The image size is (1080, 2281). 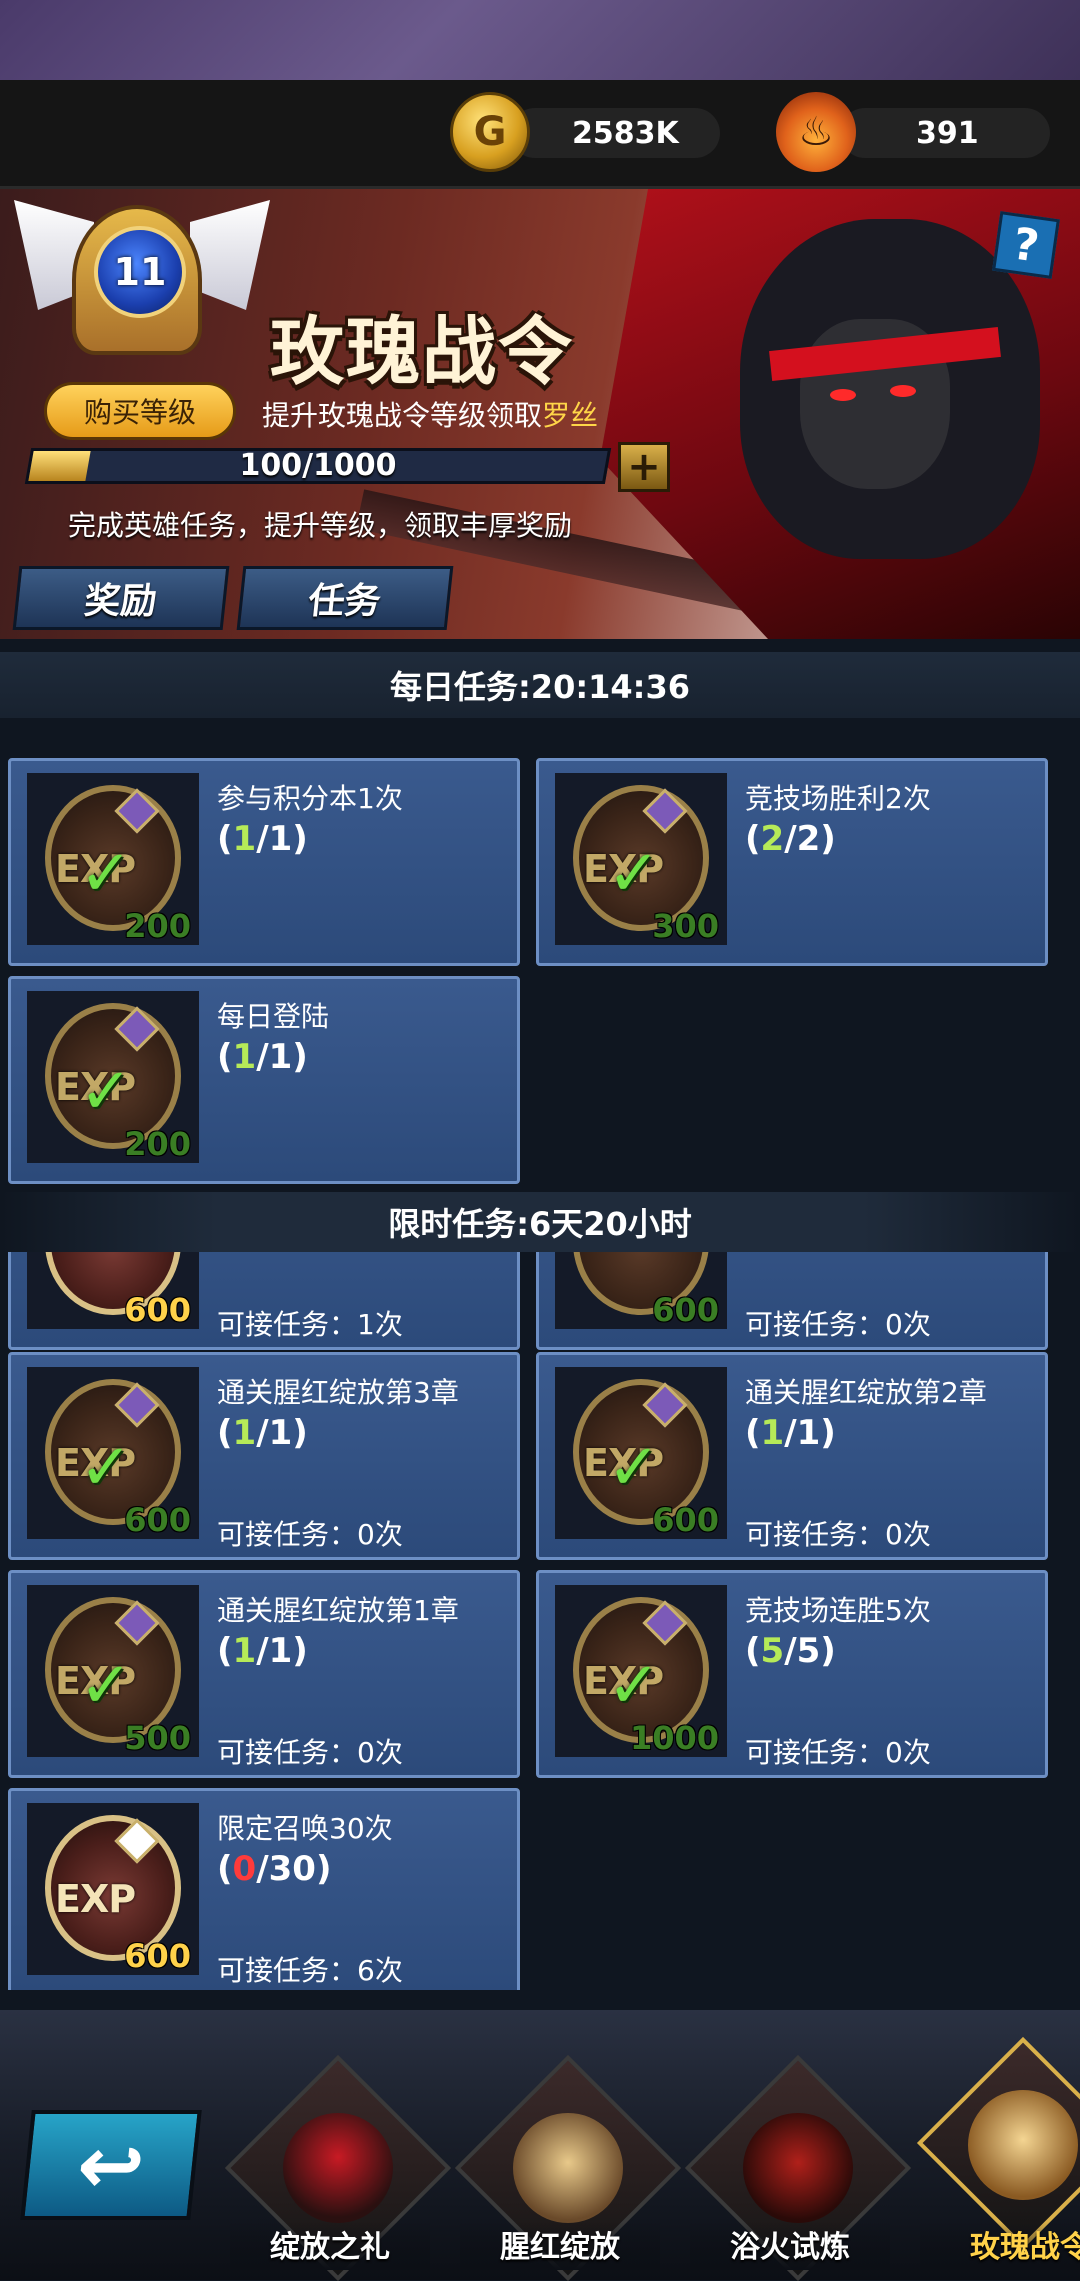 I want to click on task-card: EXP ✓ 200 参与积分本1次 (1/1), so click(x=264, y=862).